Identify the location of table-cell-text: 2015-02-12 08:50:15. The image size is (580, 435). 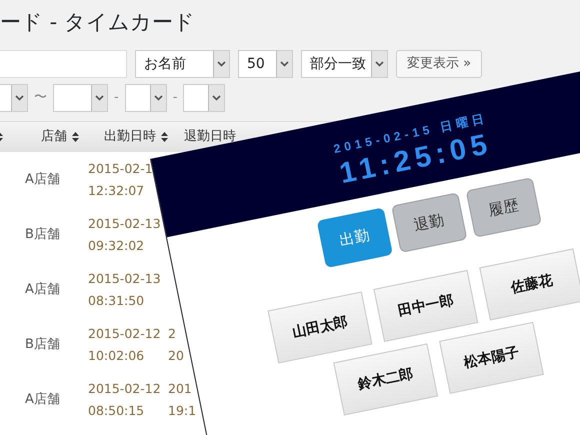
(125, 400).